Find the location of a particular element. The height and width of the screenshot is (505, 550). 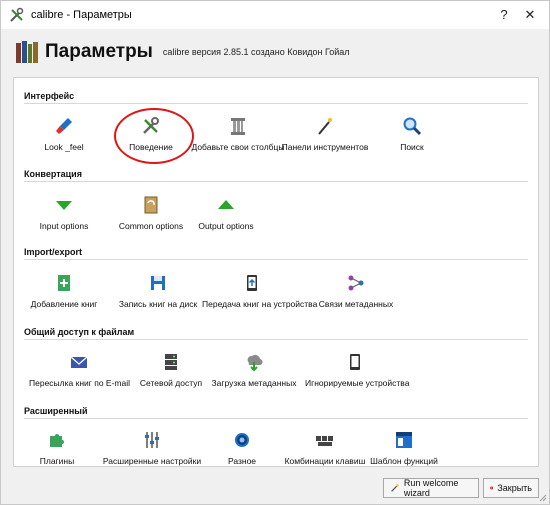

save-disk-icon is located at coordinates (158, 283).